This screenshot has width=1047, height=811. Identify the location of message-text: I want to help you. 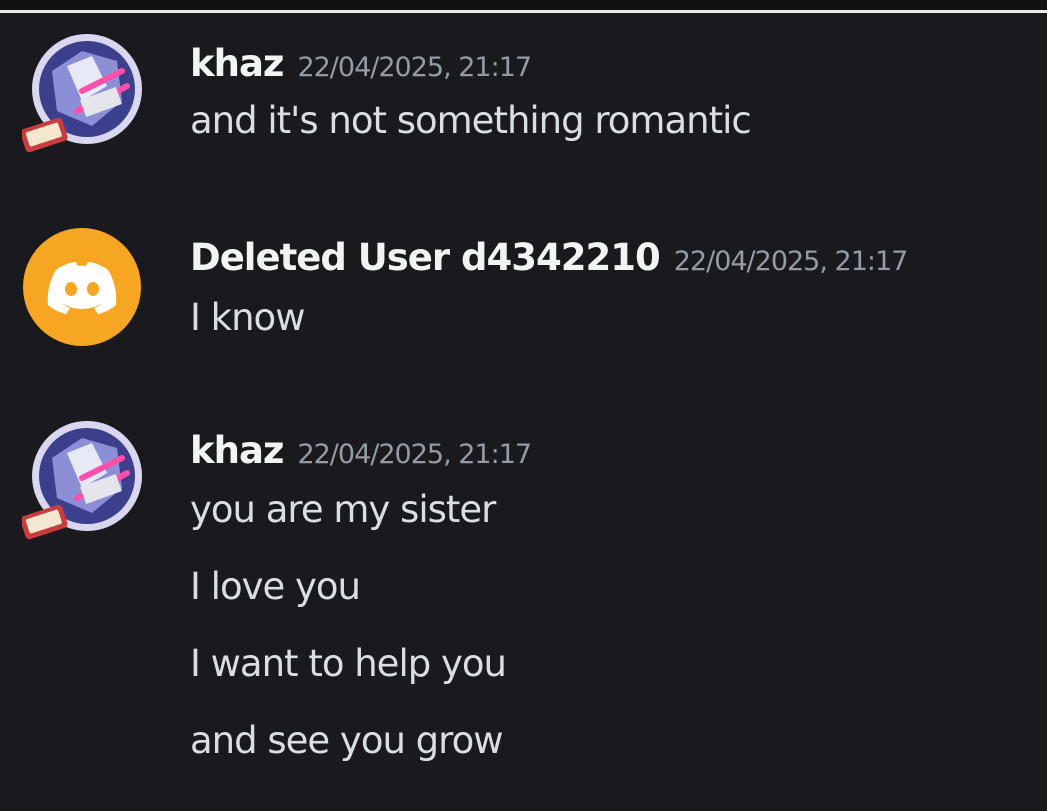
(348, 663).